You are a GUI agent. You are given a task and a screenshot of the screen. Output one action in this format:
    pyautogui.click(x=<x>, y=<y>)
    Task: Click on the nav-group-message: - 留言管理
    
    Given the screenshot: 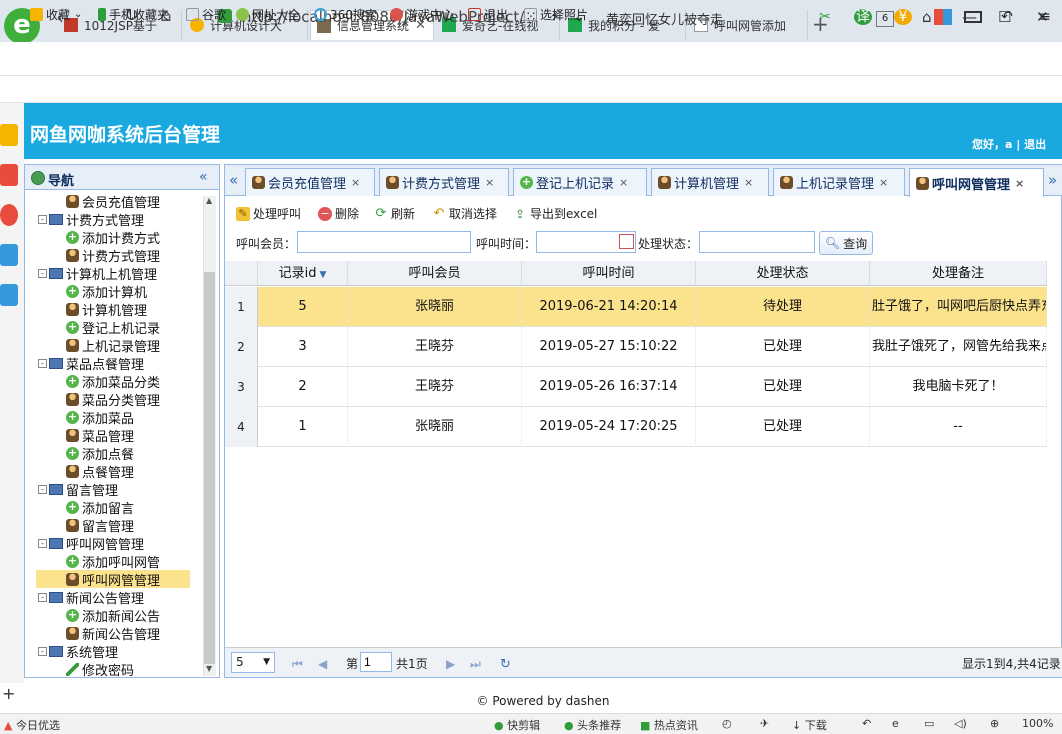 What is the action you would take?
    pyautogui.click(x=78, y=489)
    